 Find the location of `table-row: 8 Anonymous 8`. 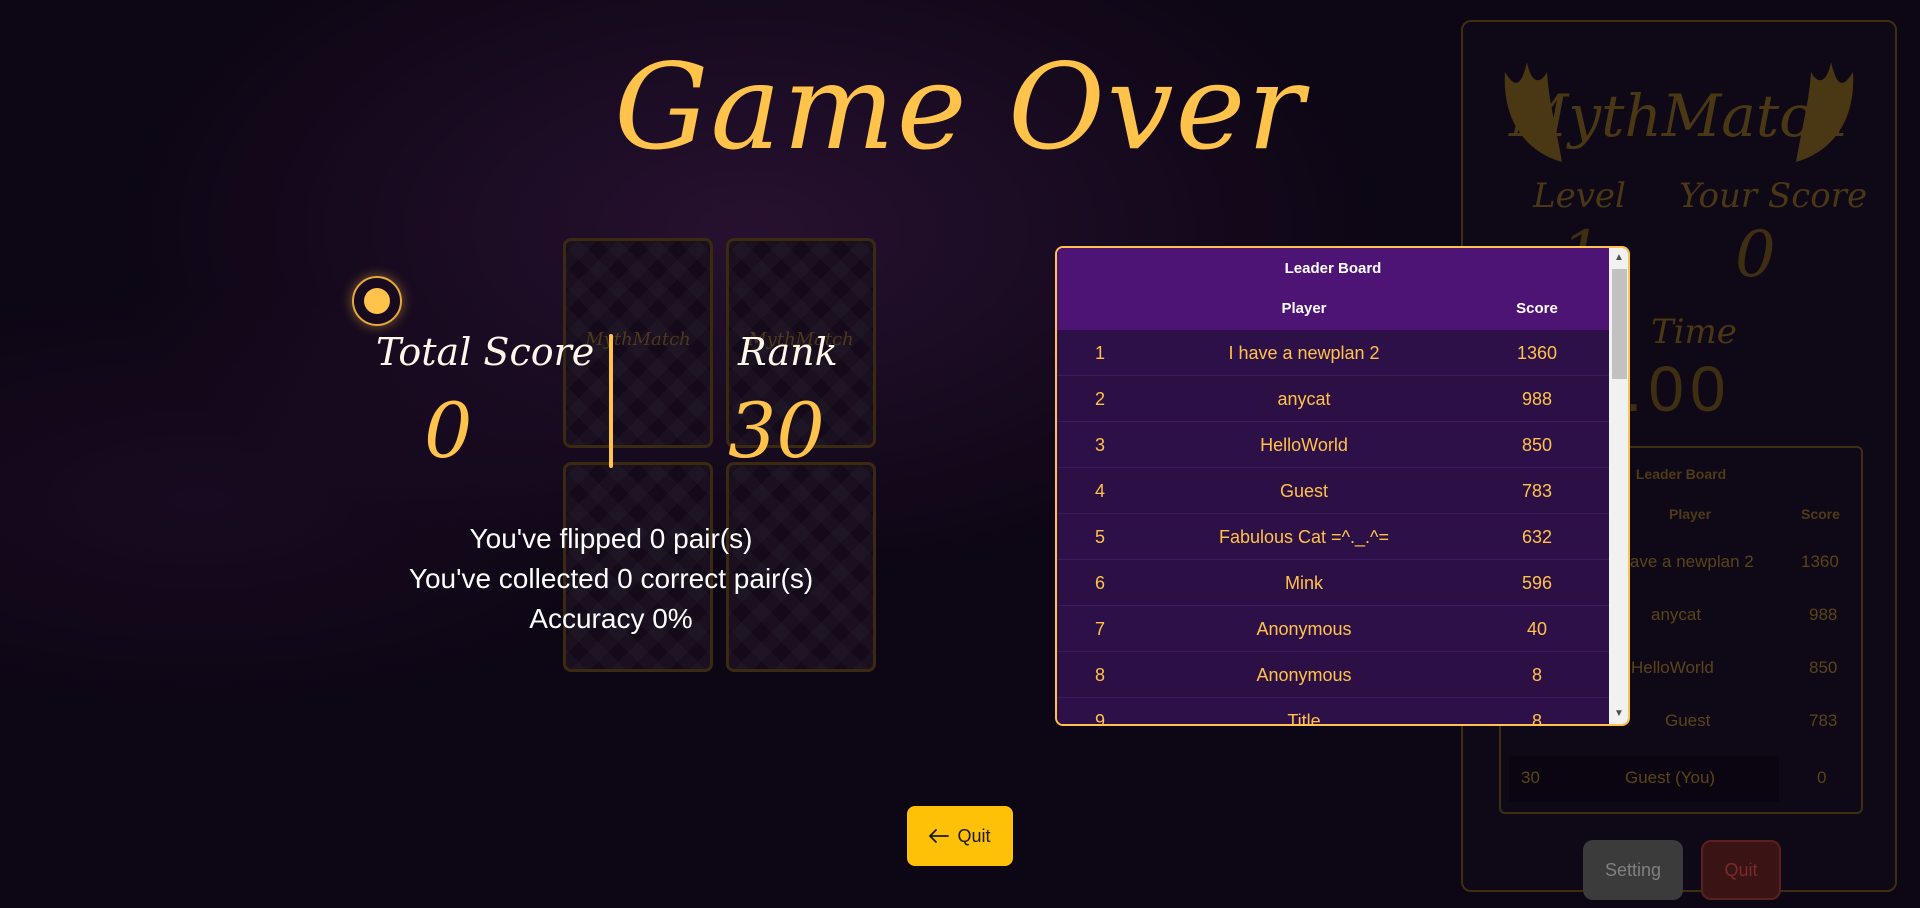

table-row: 8 Anonymous 8 is located at coordinates (1333, 675).